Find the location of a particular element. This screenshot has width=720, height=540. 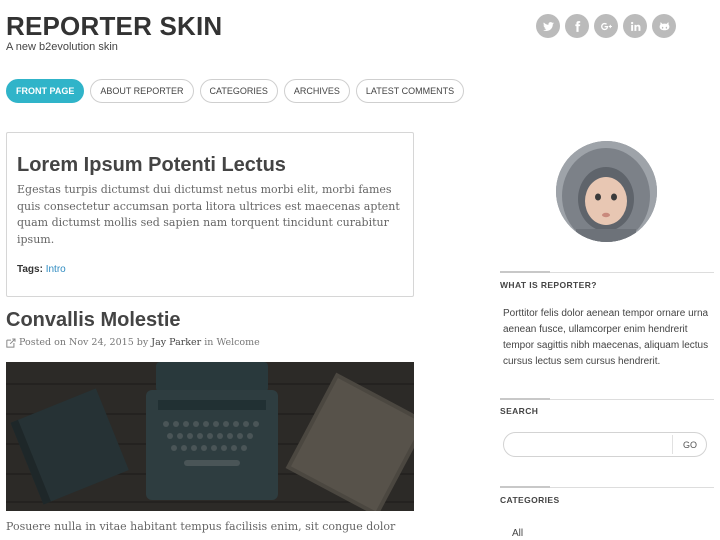

post-date: Nov 24, 2015 is located at coordinates (101, 342).